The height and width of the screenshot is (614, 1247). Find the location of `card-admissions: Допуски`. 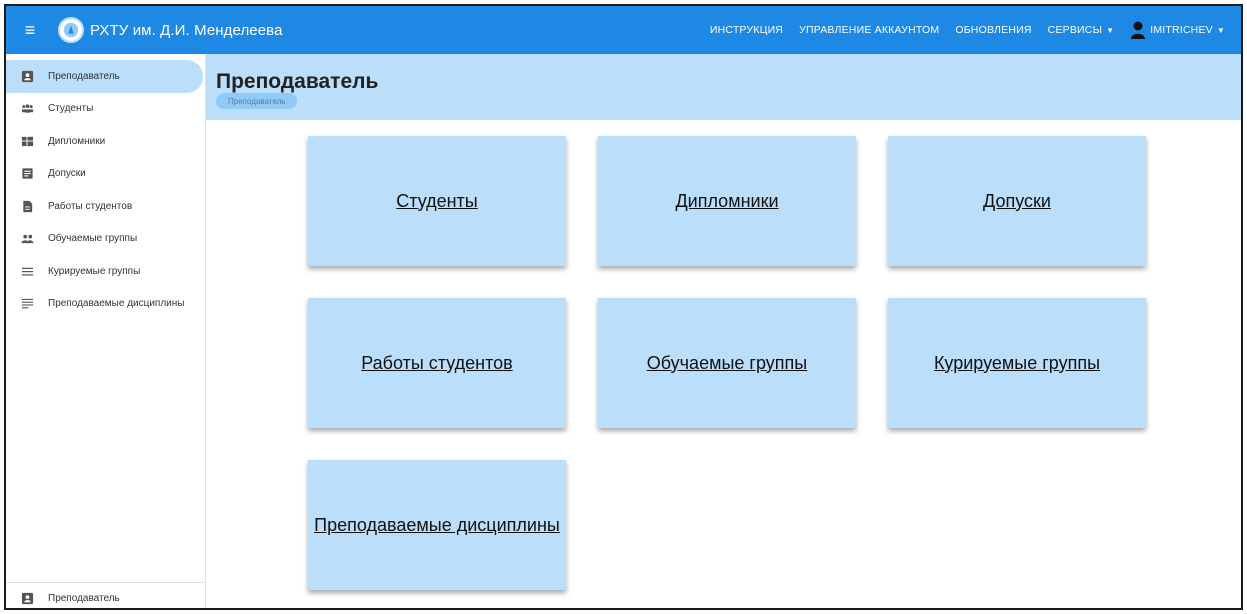

card-admissions: Допуски is located at coordinates (1017, 201).